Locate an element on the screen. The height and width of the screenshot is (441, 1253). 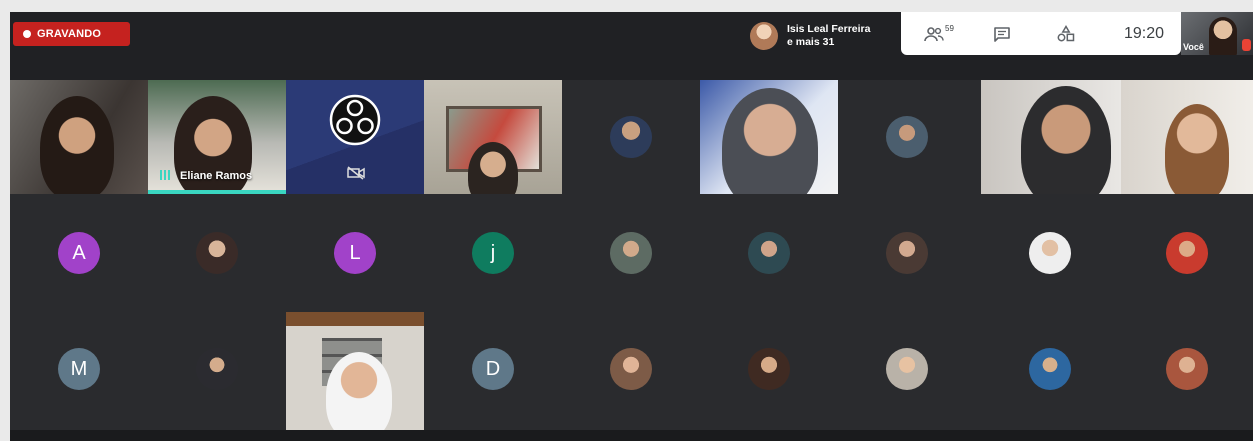
participant-tile: D is located at coordinates (493, 369).